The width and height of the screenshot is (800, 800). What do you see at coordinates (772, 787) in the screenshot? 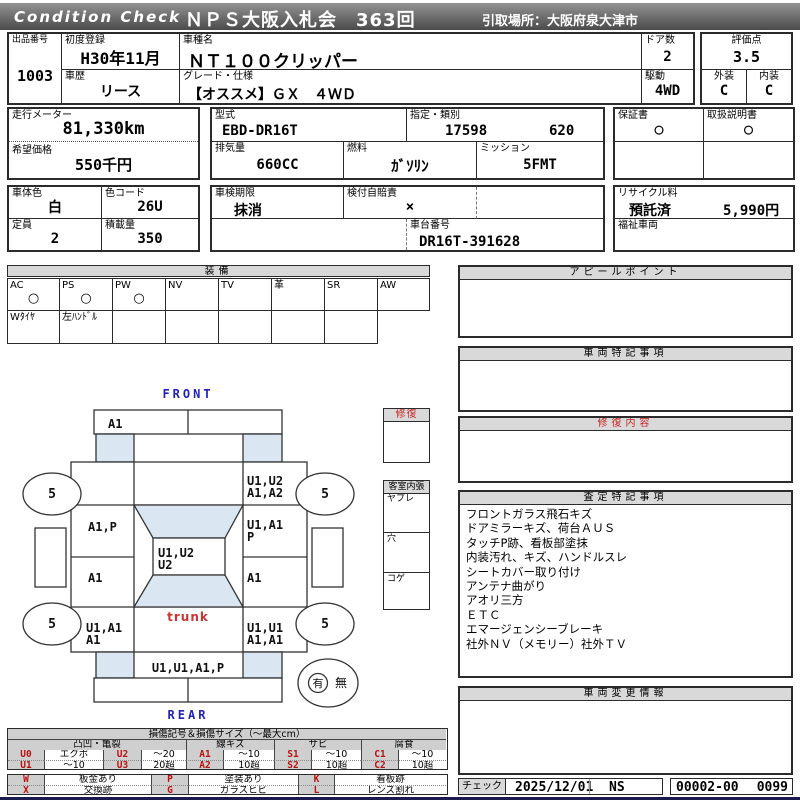
I see `check-code2: 0099` at bounding box center [772, 787].